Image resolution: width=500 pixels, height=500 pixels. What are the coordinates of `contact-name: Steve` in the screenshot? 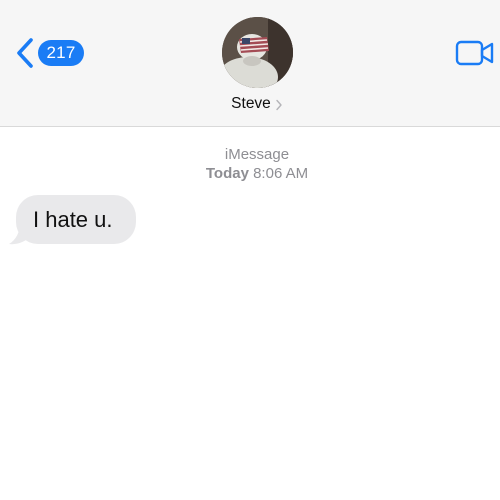 It's located at (251, 103).